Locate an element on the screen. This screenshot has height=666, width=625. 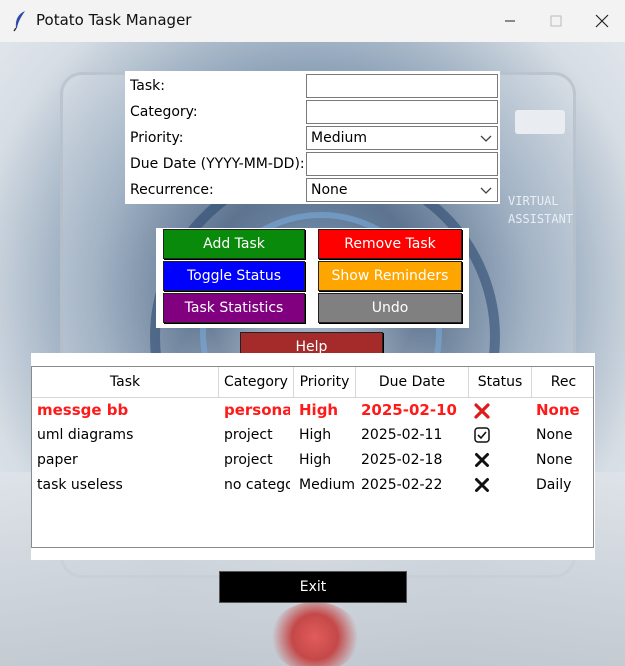
table-row: messge bb personal High 2025-02-10 None is located at coordinates (312, 410).